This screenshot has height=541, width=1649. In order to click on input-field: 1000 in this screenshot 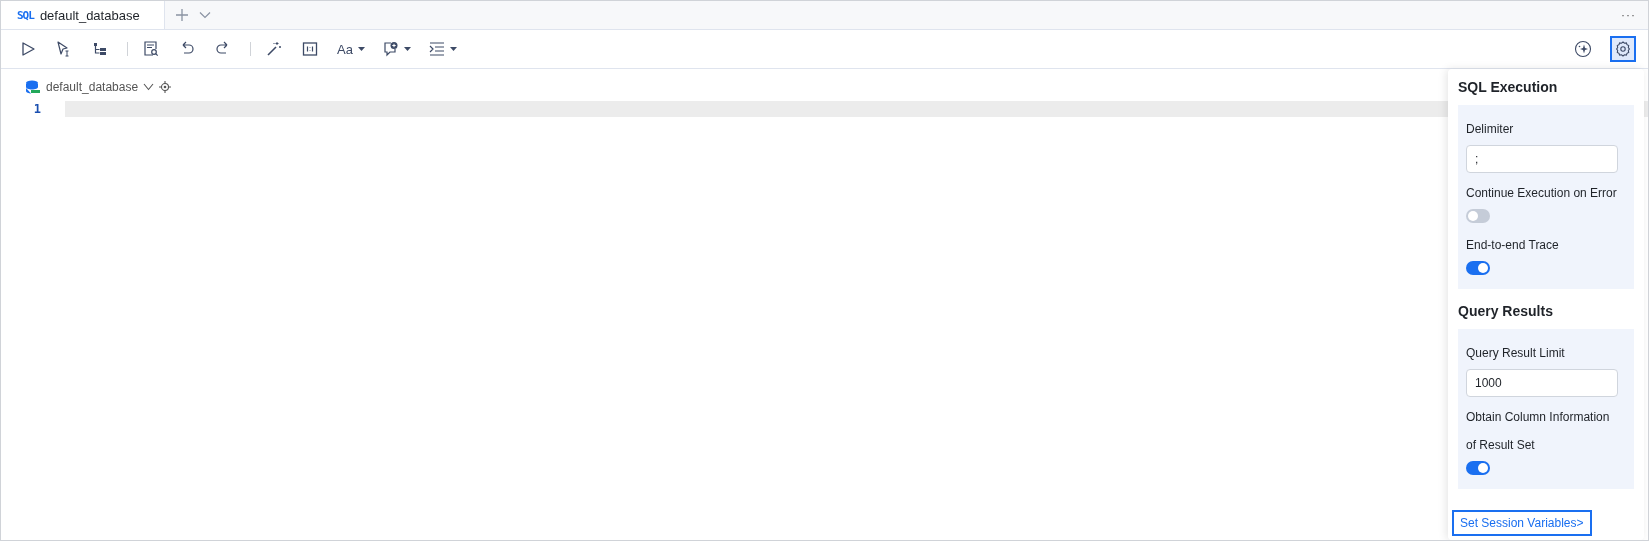, I will do `click(1542, 383)`.